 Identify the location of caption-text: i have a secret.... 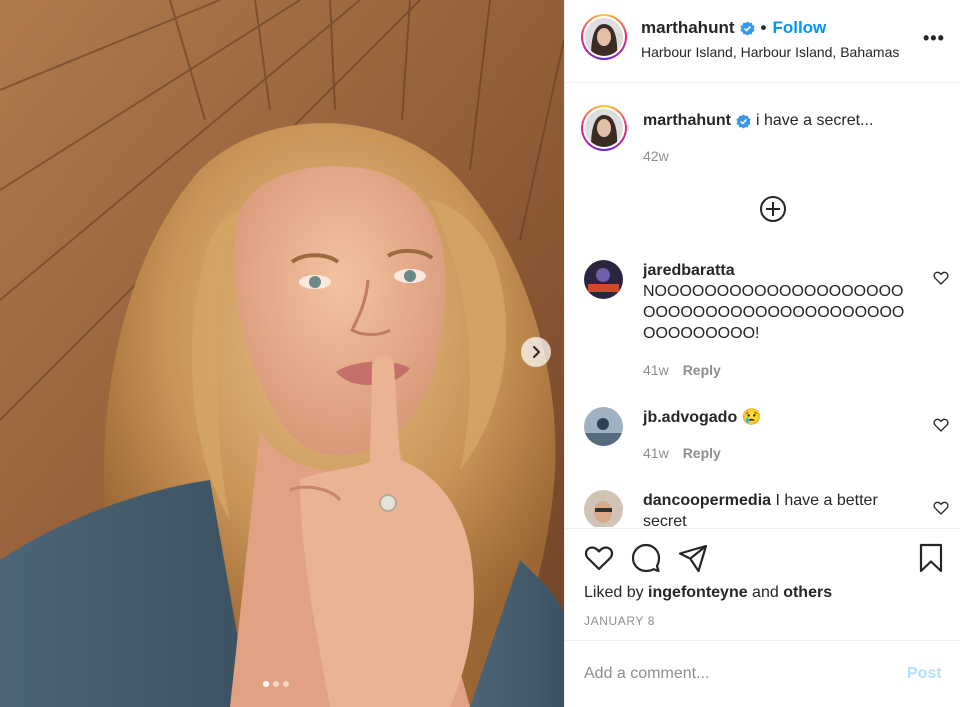
(815, 120).